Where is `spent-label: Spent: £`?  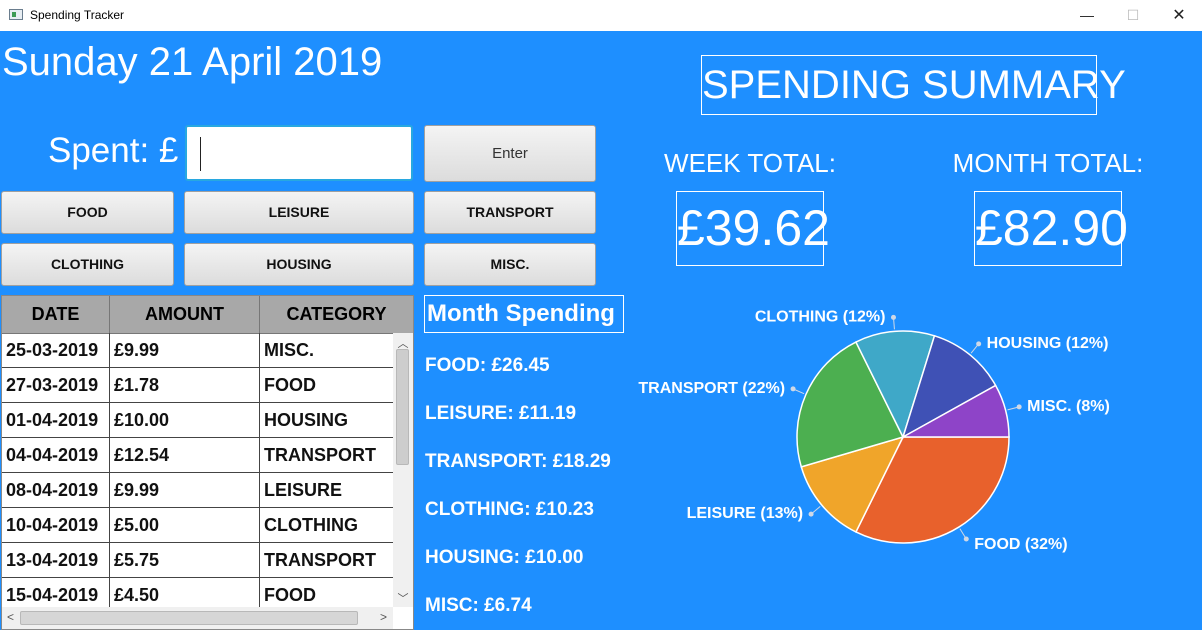 spent-label: Spent: £ is located at coordinates (113, 150).